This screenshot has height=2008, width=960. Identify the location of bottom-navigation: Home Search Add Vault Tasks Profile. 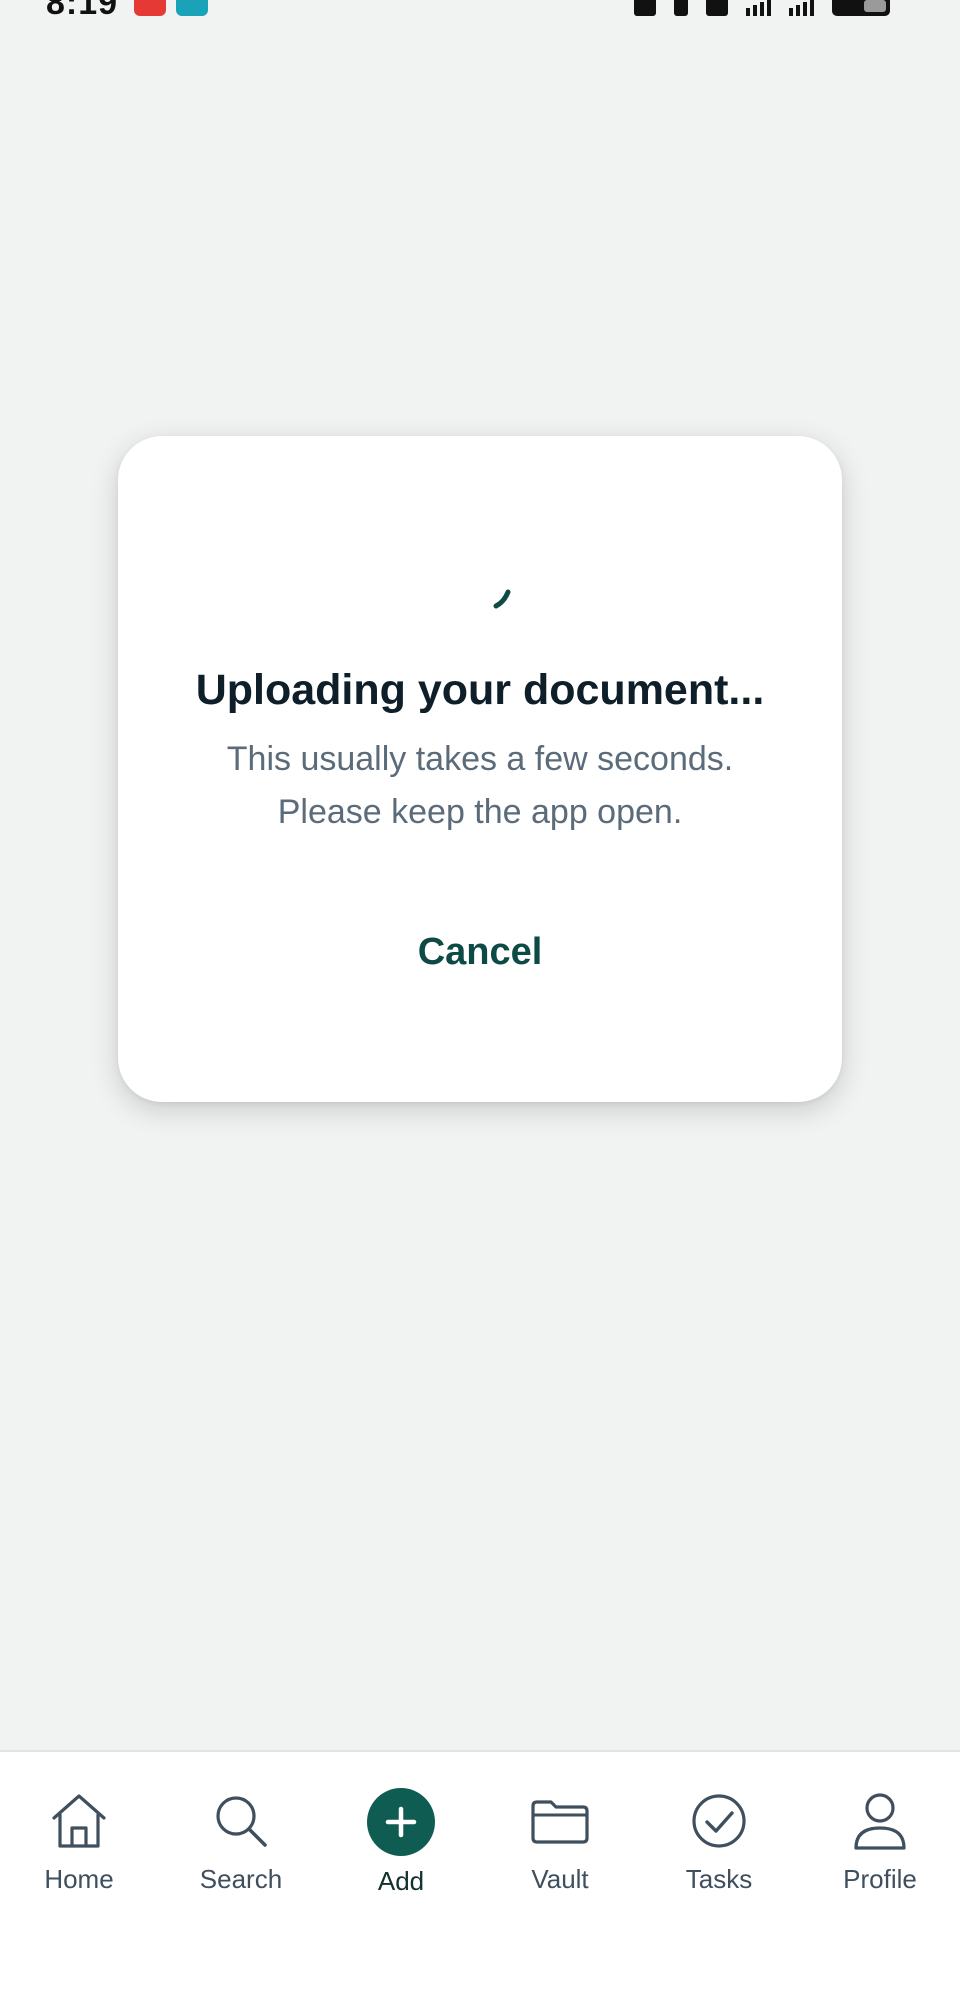
(480, 1879).